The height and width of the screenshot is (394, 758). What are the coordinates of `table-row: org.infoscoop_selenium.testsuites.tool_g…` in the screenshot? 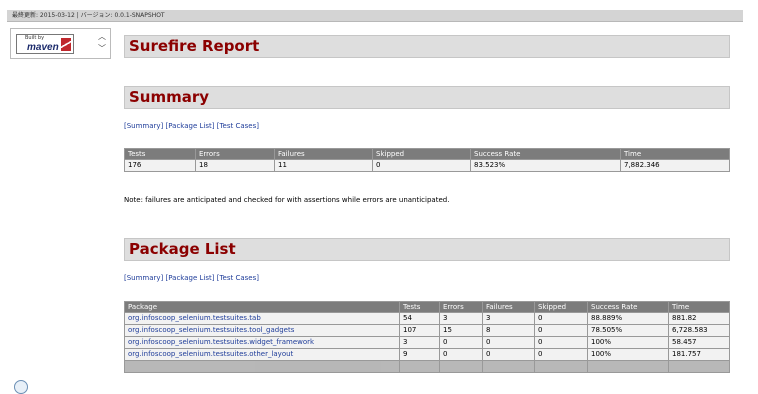 It's located at (427, 330).